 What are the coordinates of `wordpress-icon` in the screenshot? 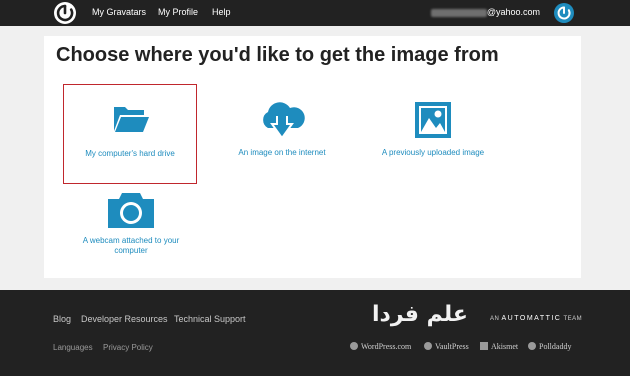 It's located at (354, 346).